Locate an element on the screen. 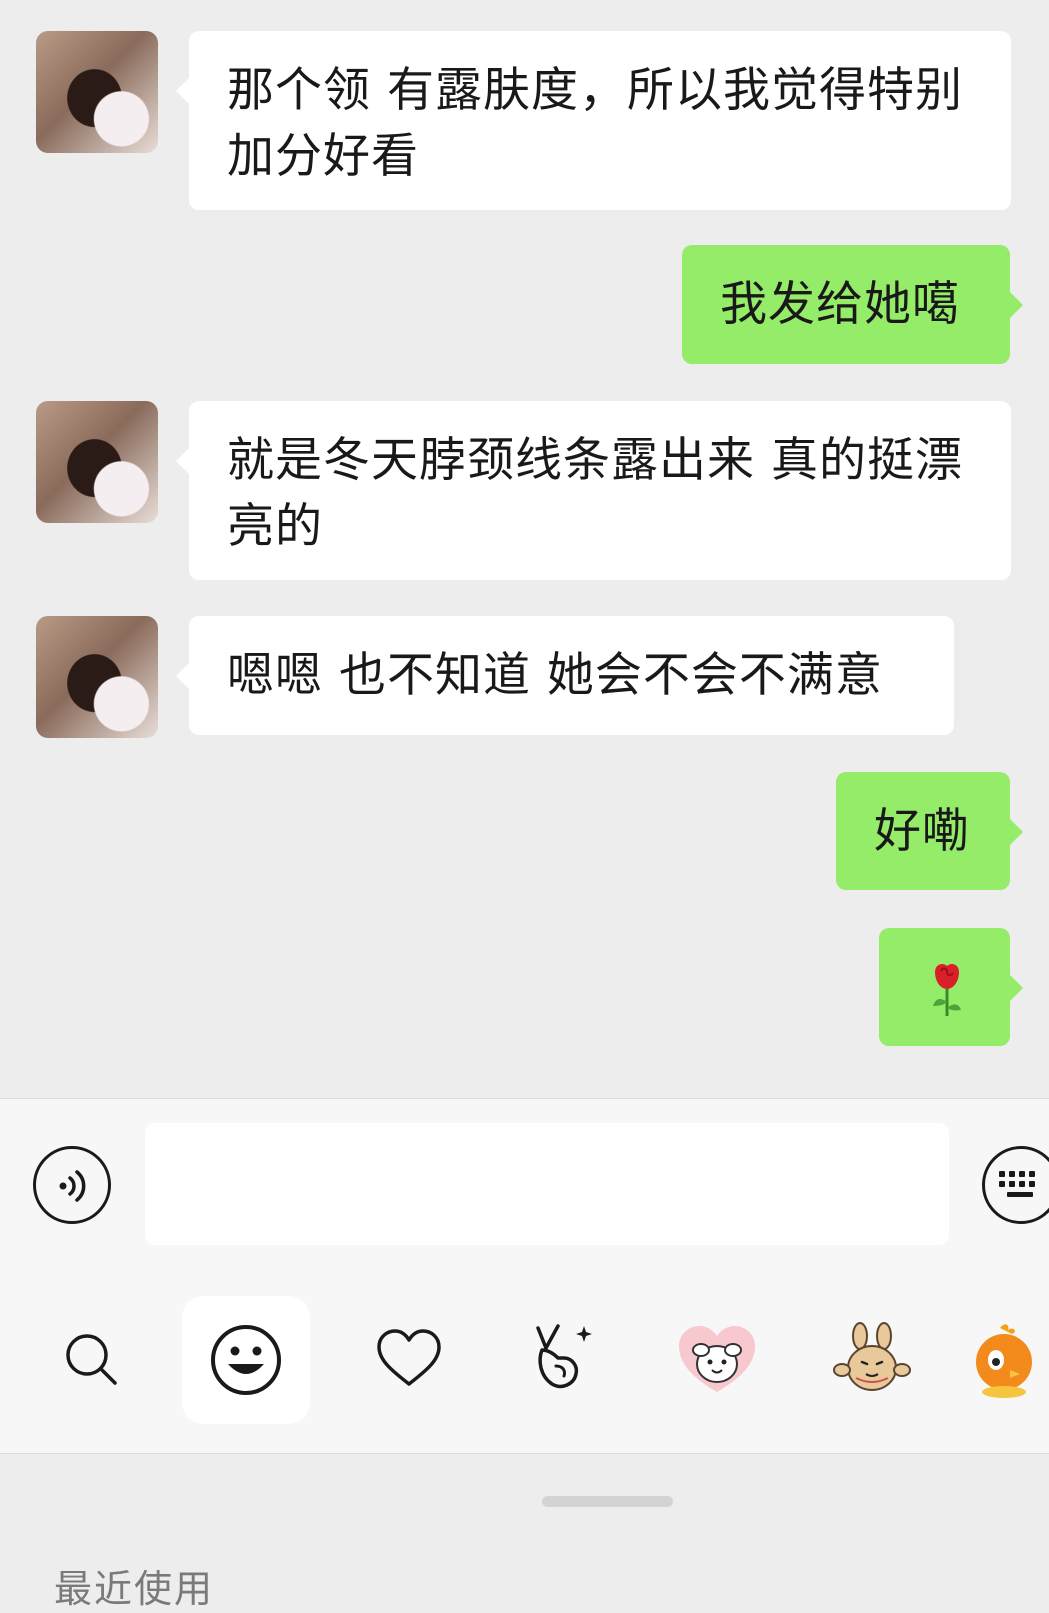 The width and height of the screenshot is (1049, 1613). message-bubble-sent is located at coordinates (951, 987).